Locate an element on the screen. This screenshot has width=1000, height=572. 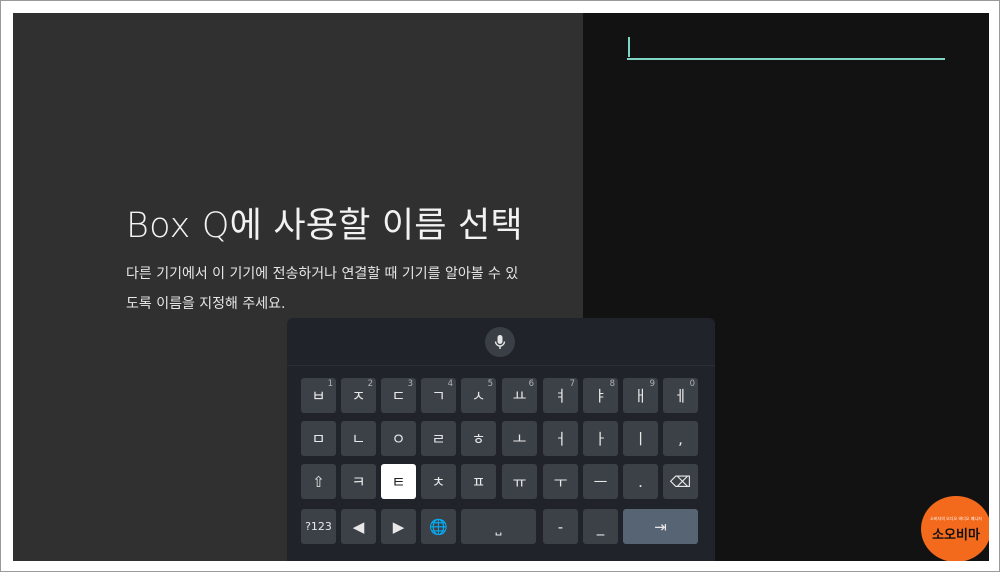
key-hint: 9 is located at coordinates (652, 384).